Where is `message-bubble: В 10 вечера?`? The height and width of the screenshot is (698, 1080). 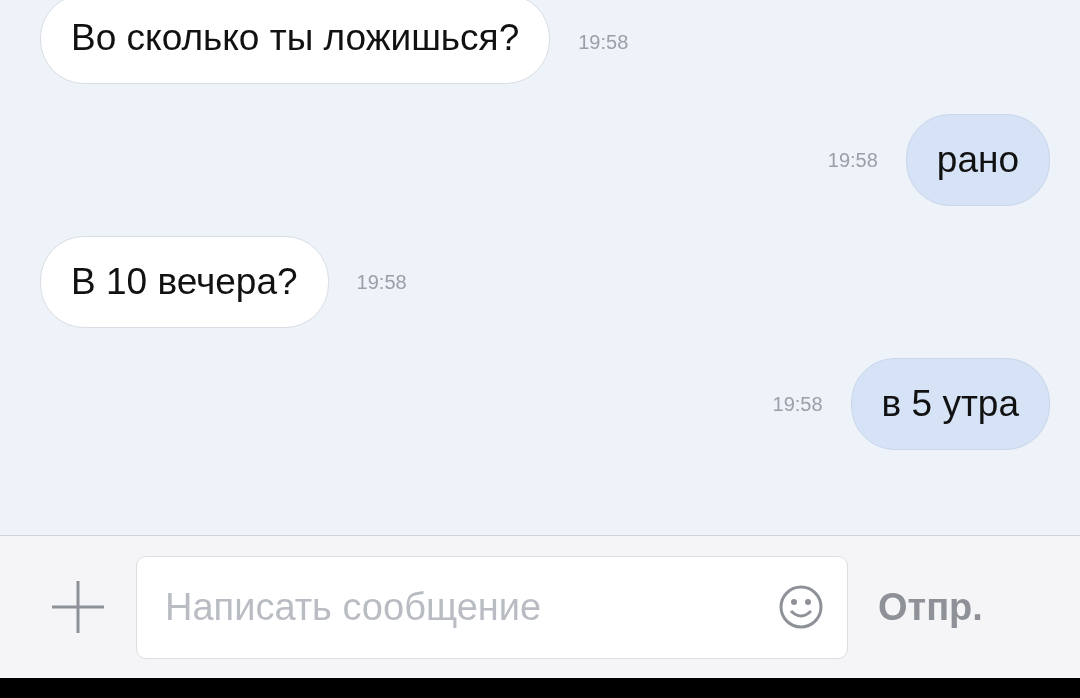 message-bubble: В 10 вечера? is located at coordinates (184, 282).